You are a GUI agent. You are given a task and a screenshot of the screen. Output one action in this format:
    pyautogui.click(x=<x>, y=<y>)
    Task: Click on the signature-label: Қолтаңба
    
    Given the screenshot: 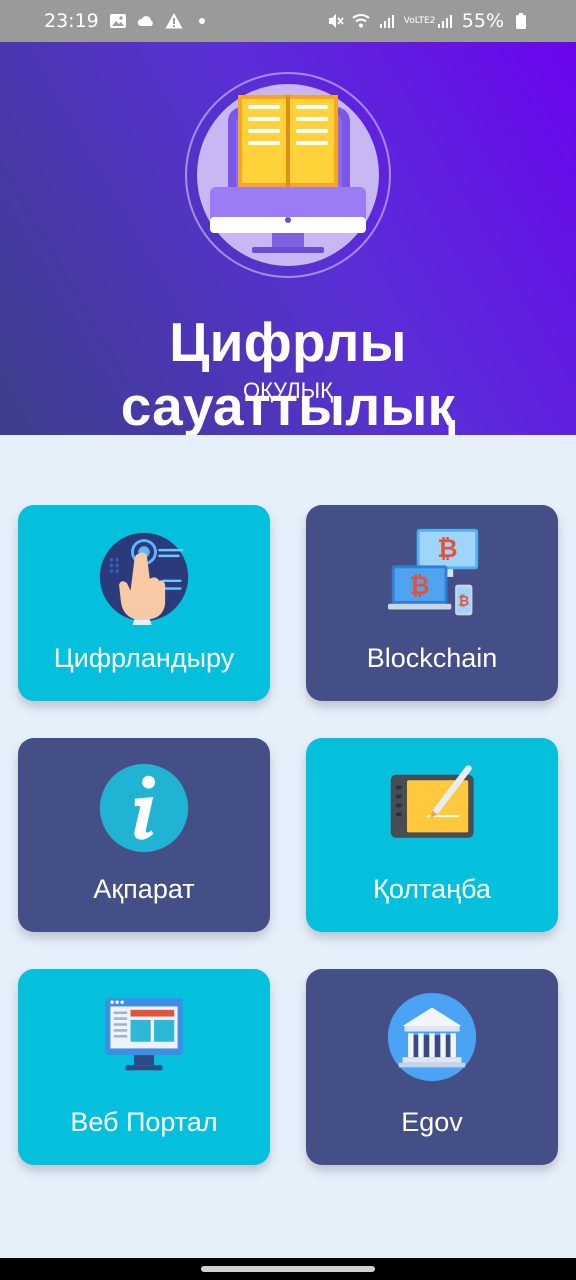 What is the action you would take?
    pyautogui.click(x=432, y=889)
    